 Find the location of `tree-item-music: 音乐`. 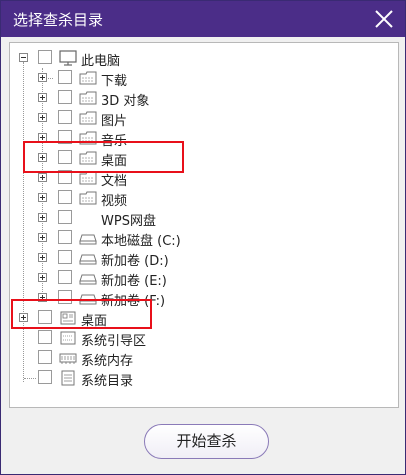

tree-item-music: 音乐 is located at coordinates (200, 138).